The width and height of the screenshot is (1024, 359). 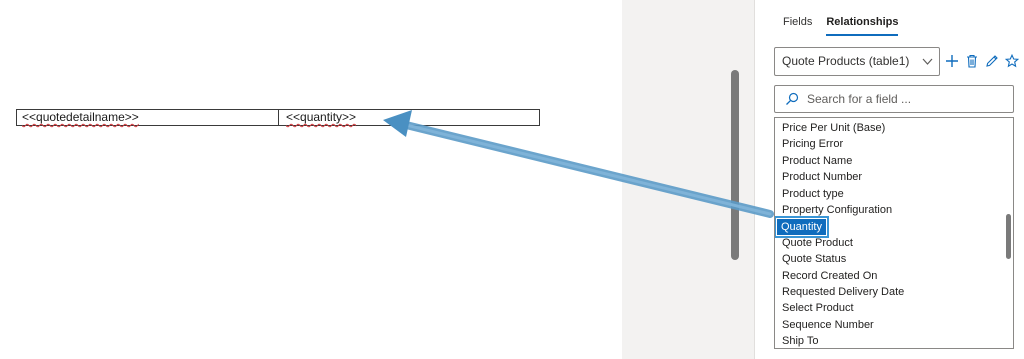 I want to click on document-table: <<quotedetailname>> <<quantity>>, so click(x=278, y=117).